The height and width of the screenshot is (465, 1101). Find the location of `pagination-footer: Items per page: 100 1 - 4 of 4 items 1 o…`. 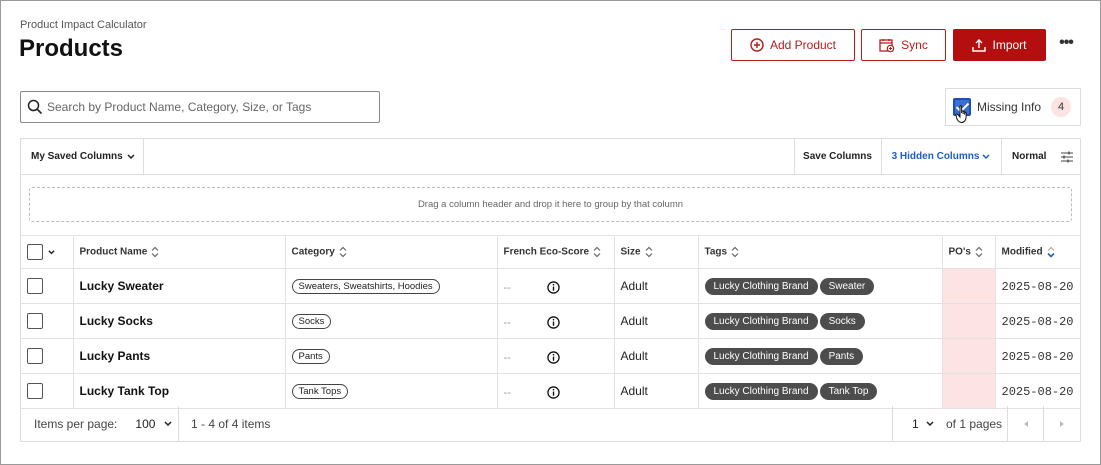

pagination-footer: Items per page: 100 1 - 4 of 4 items 1 o… is located at coordinates (550, 424).